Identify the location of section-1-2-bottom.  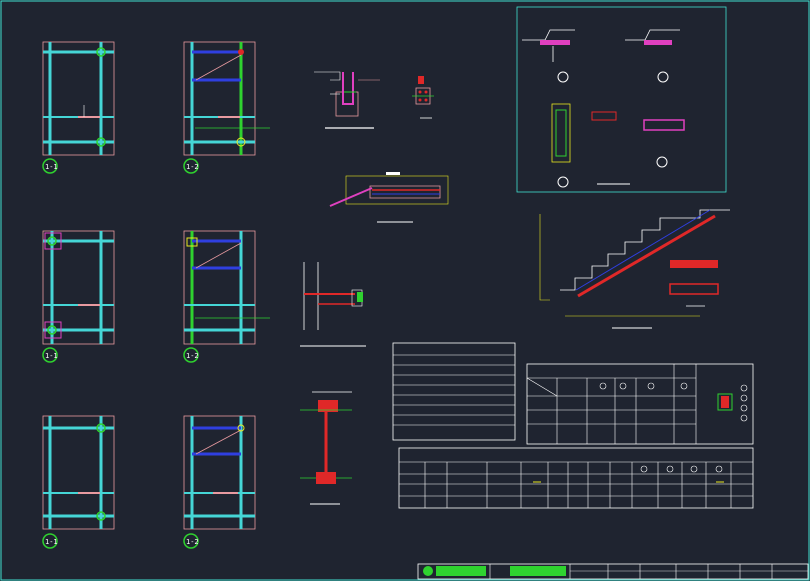
(219, 472).